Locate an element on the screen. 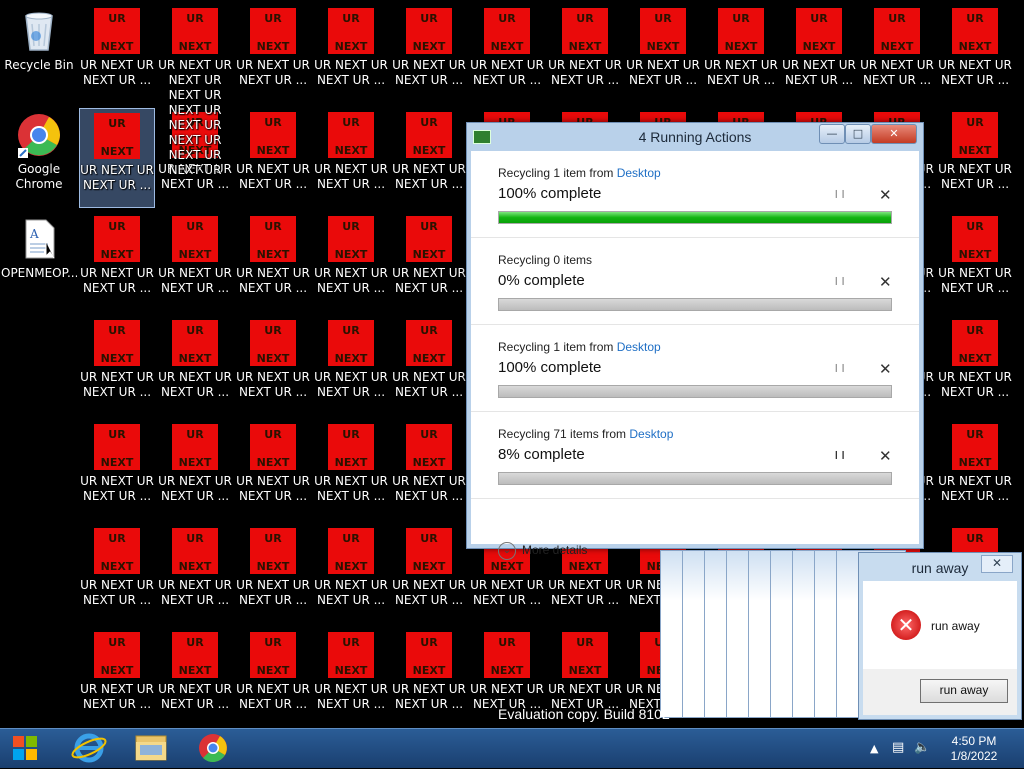 The height and width of the screenshot is (769, 1024). action-percent: 8% complete is located at coordinates (541, 454).